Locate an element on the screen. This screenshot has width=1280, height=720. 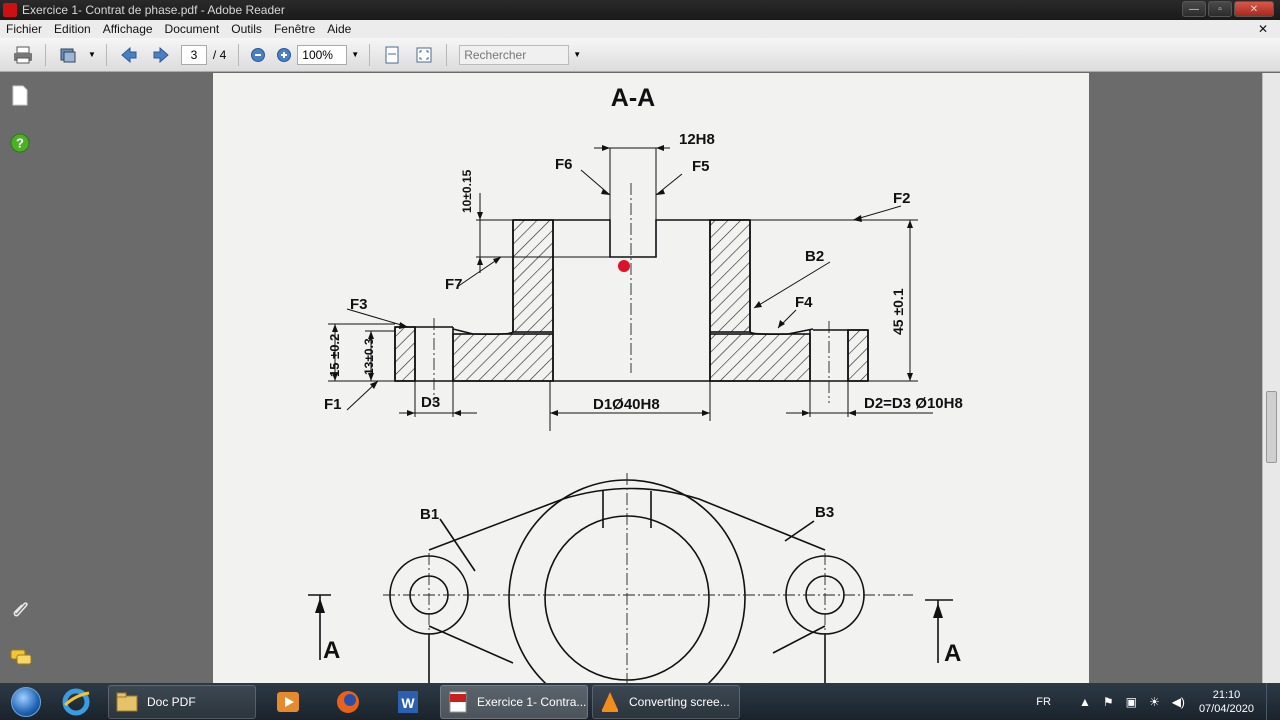
section-title: A-A is located at coordinates (633, 98).